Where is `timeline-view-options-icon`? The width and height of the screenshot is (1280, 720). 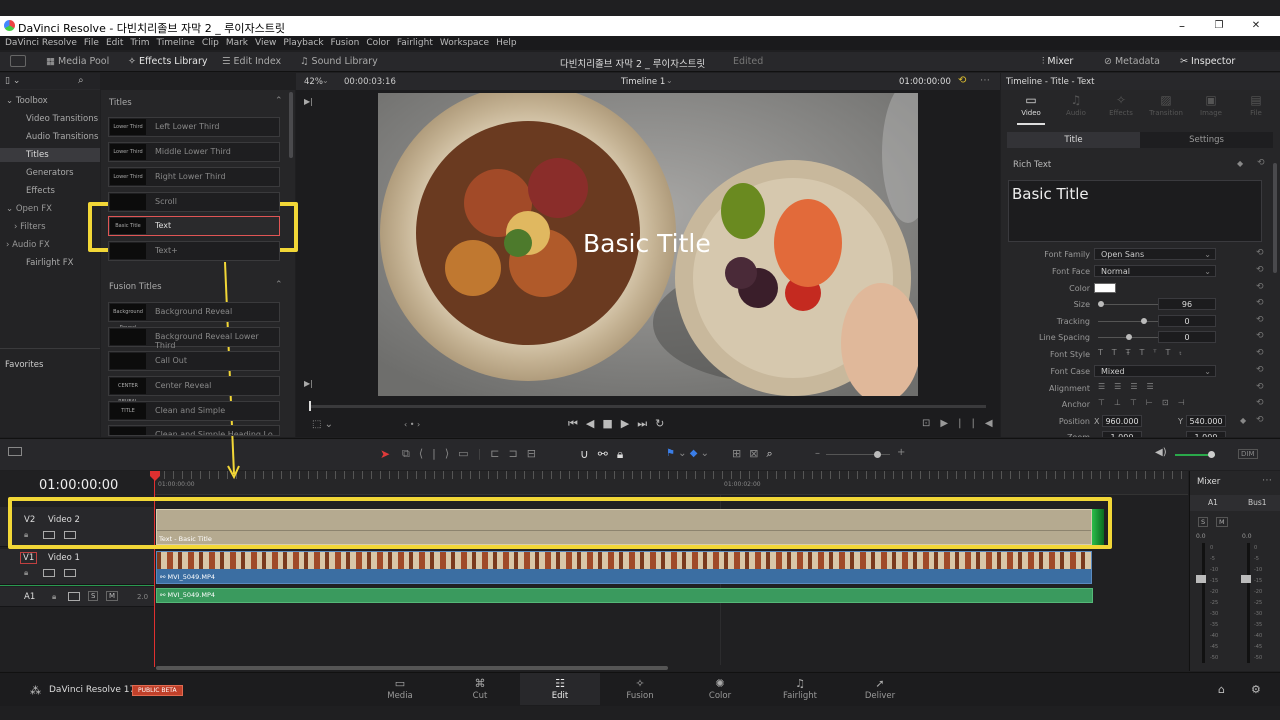
timeline-view-options-icon is located at coordinates (15, 451).